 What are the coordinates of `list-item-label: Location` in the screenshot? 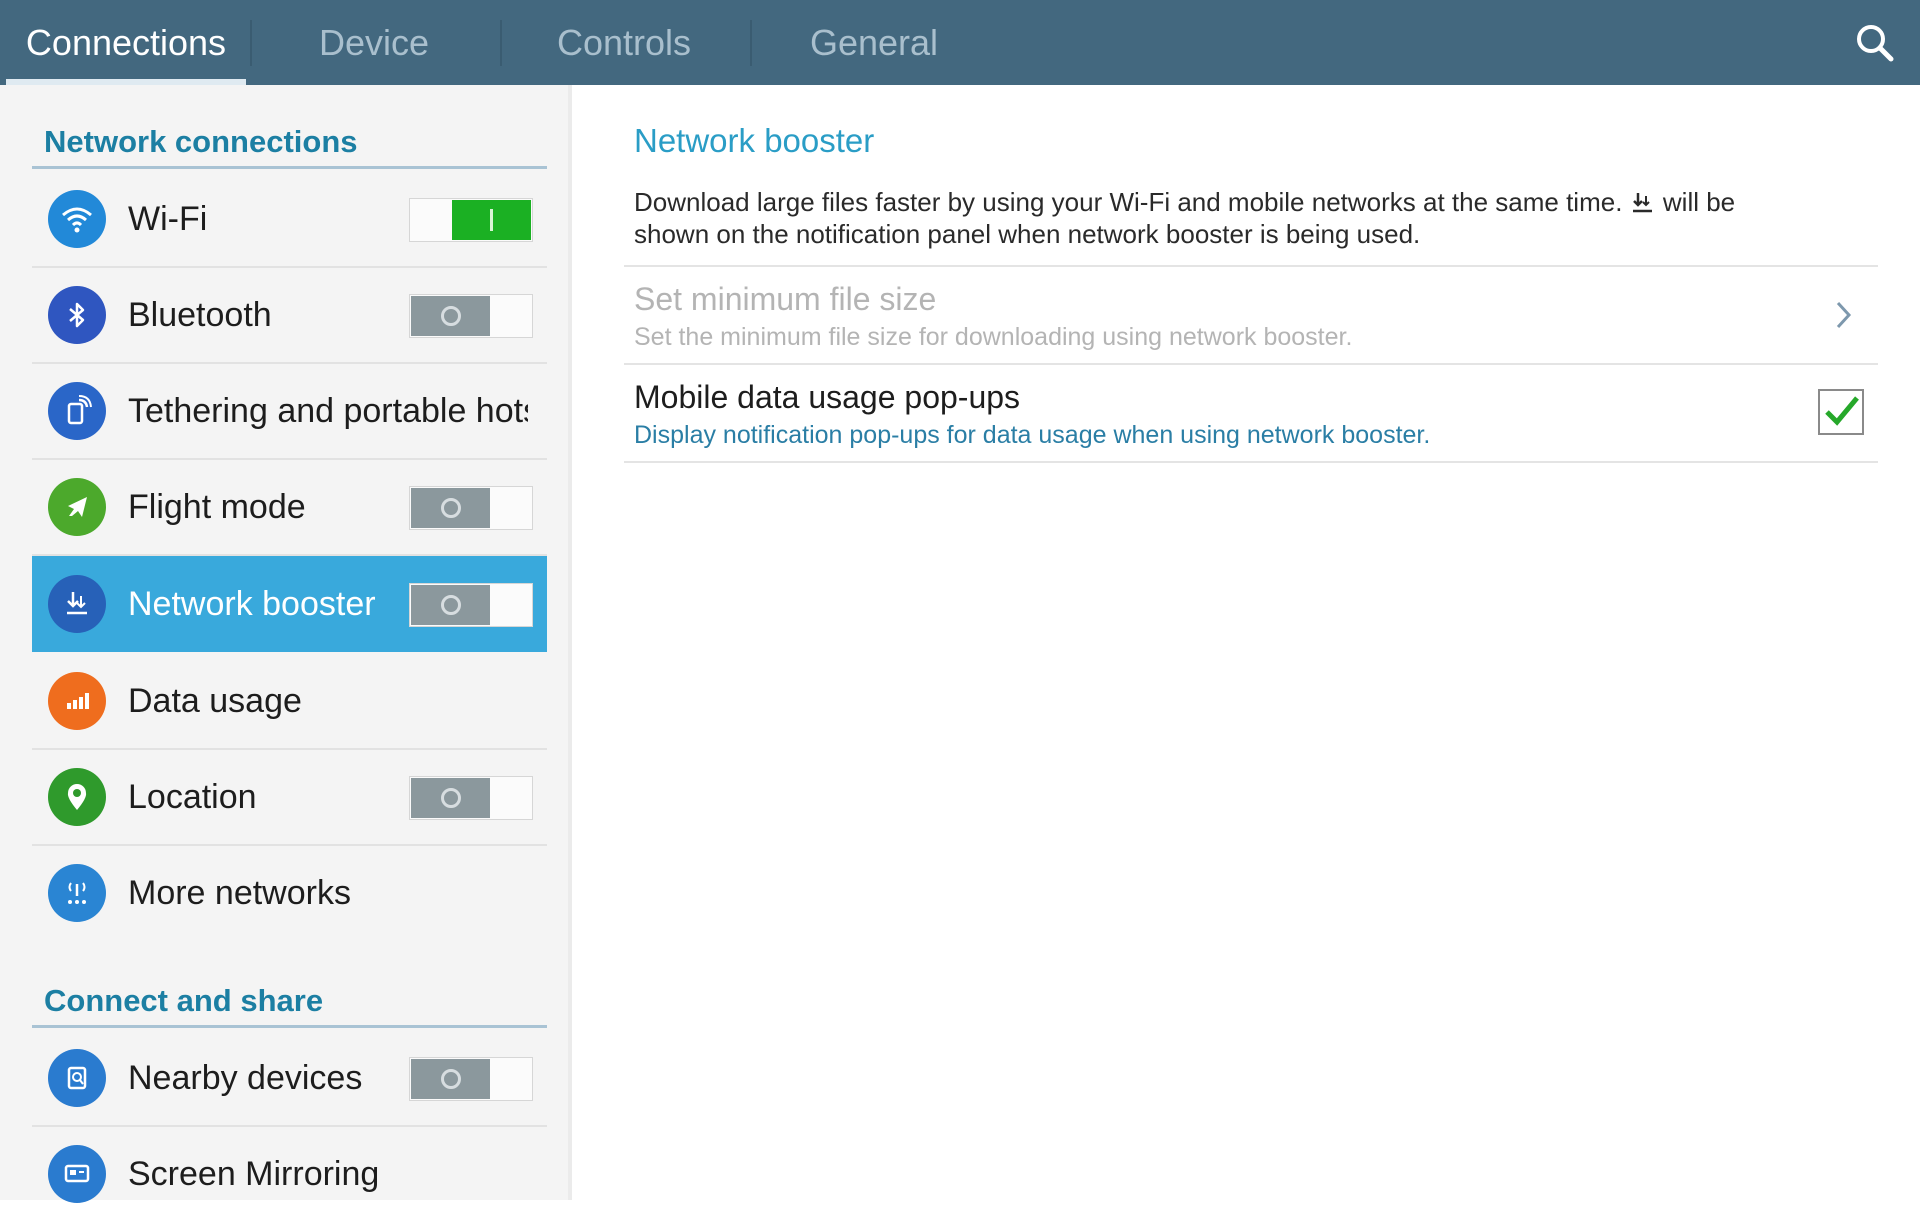 It's located at (192, 797).